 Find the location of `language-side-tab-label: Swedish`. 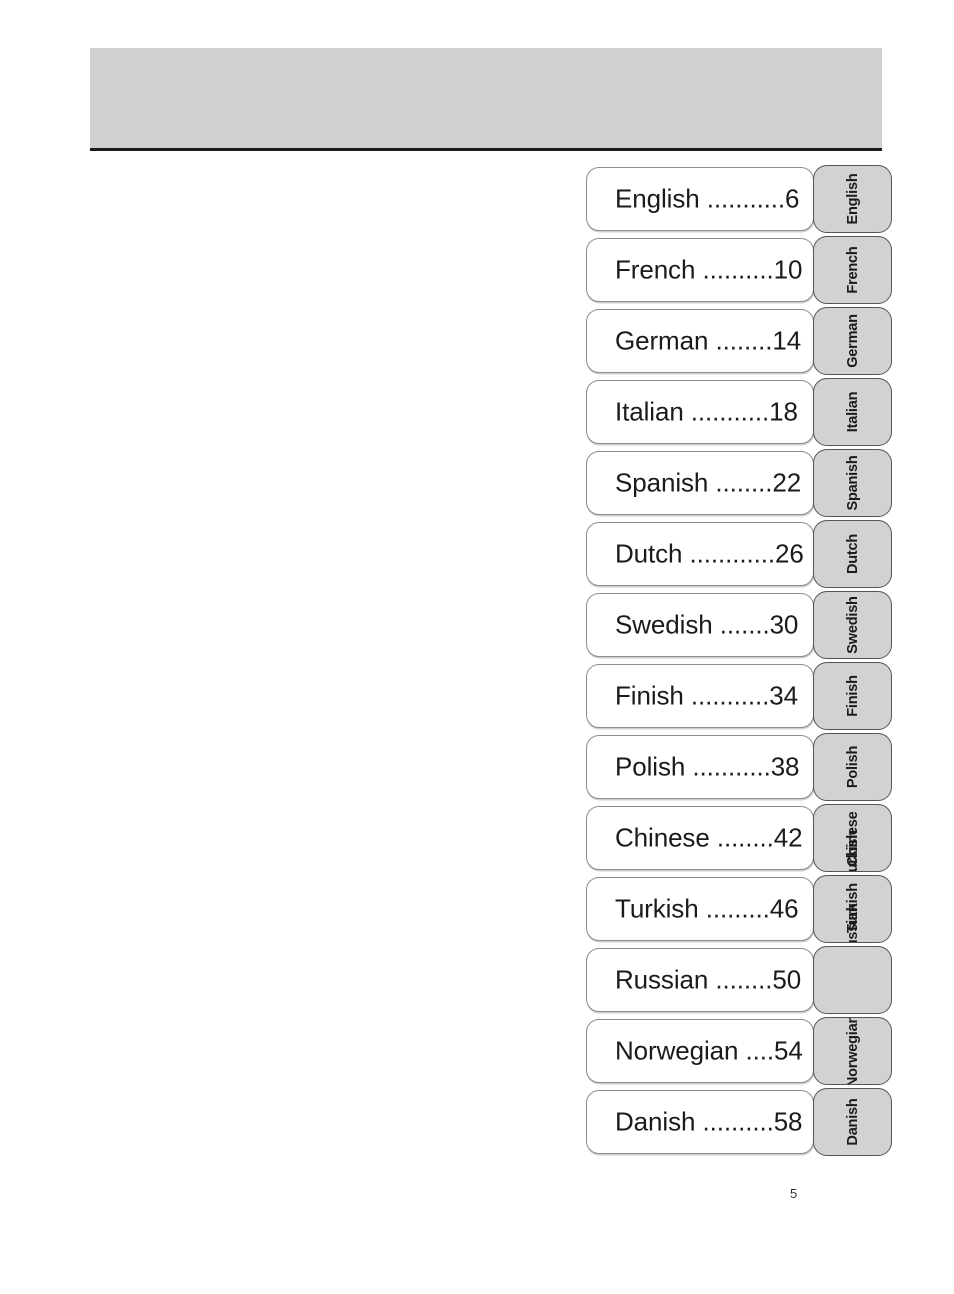

language-side-tab-label: Swedish is located at coordinates (852, 625).